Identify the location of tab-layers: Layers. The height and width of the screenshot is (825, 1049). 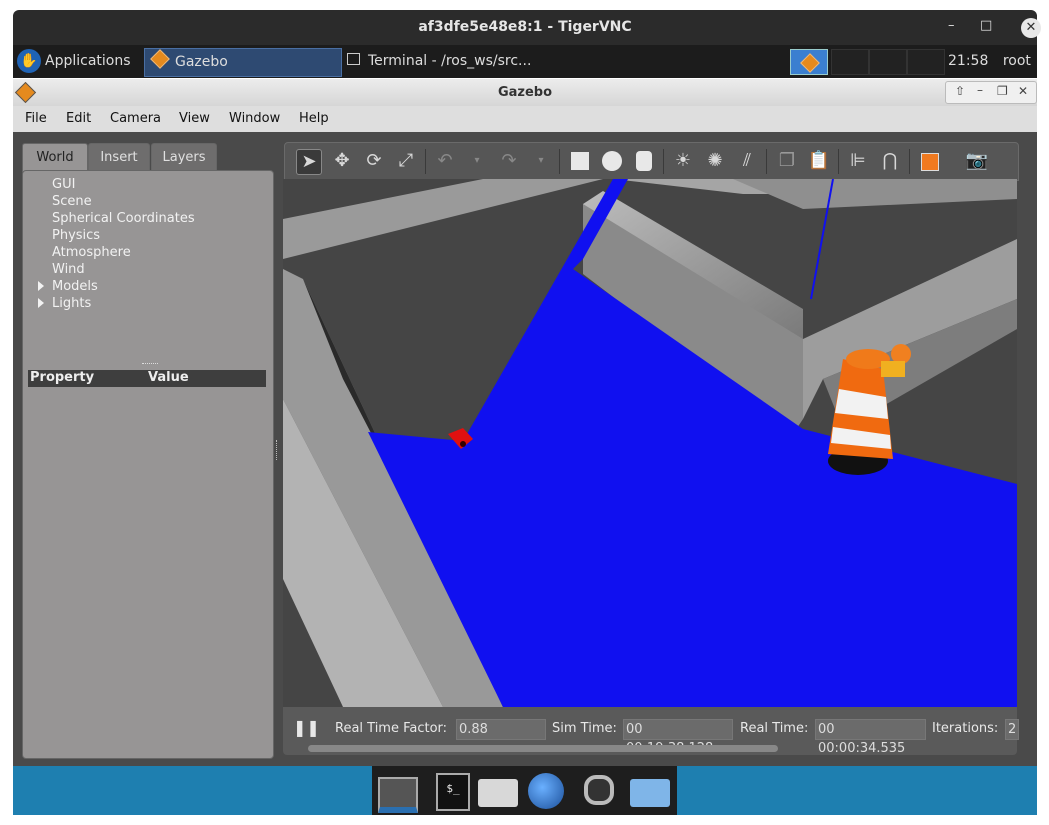
(184, 157).